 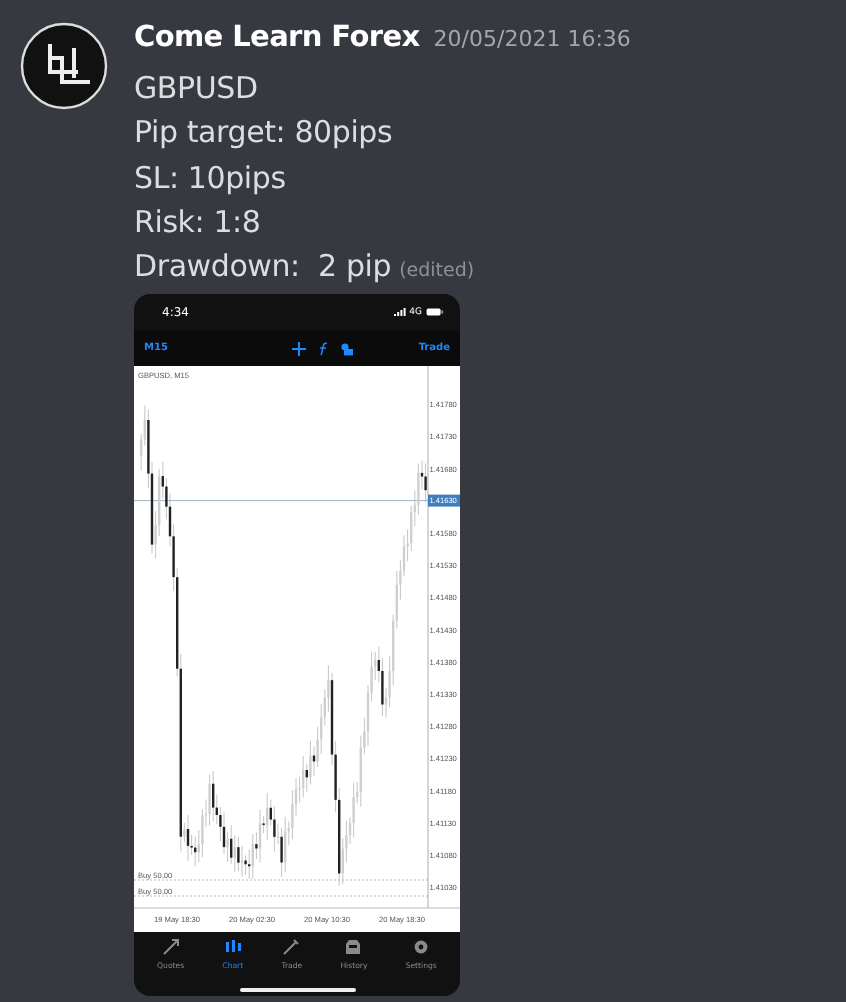 What do you see at coordinates (299, 348) in the screenshot?
I see `crosshair-icon` at bounding box center [299, 348].